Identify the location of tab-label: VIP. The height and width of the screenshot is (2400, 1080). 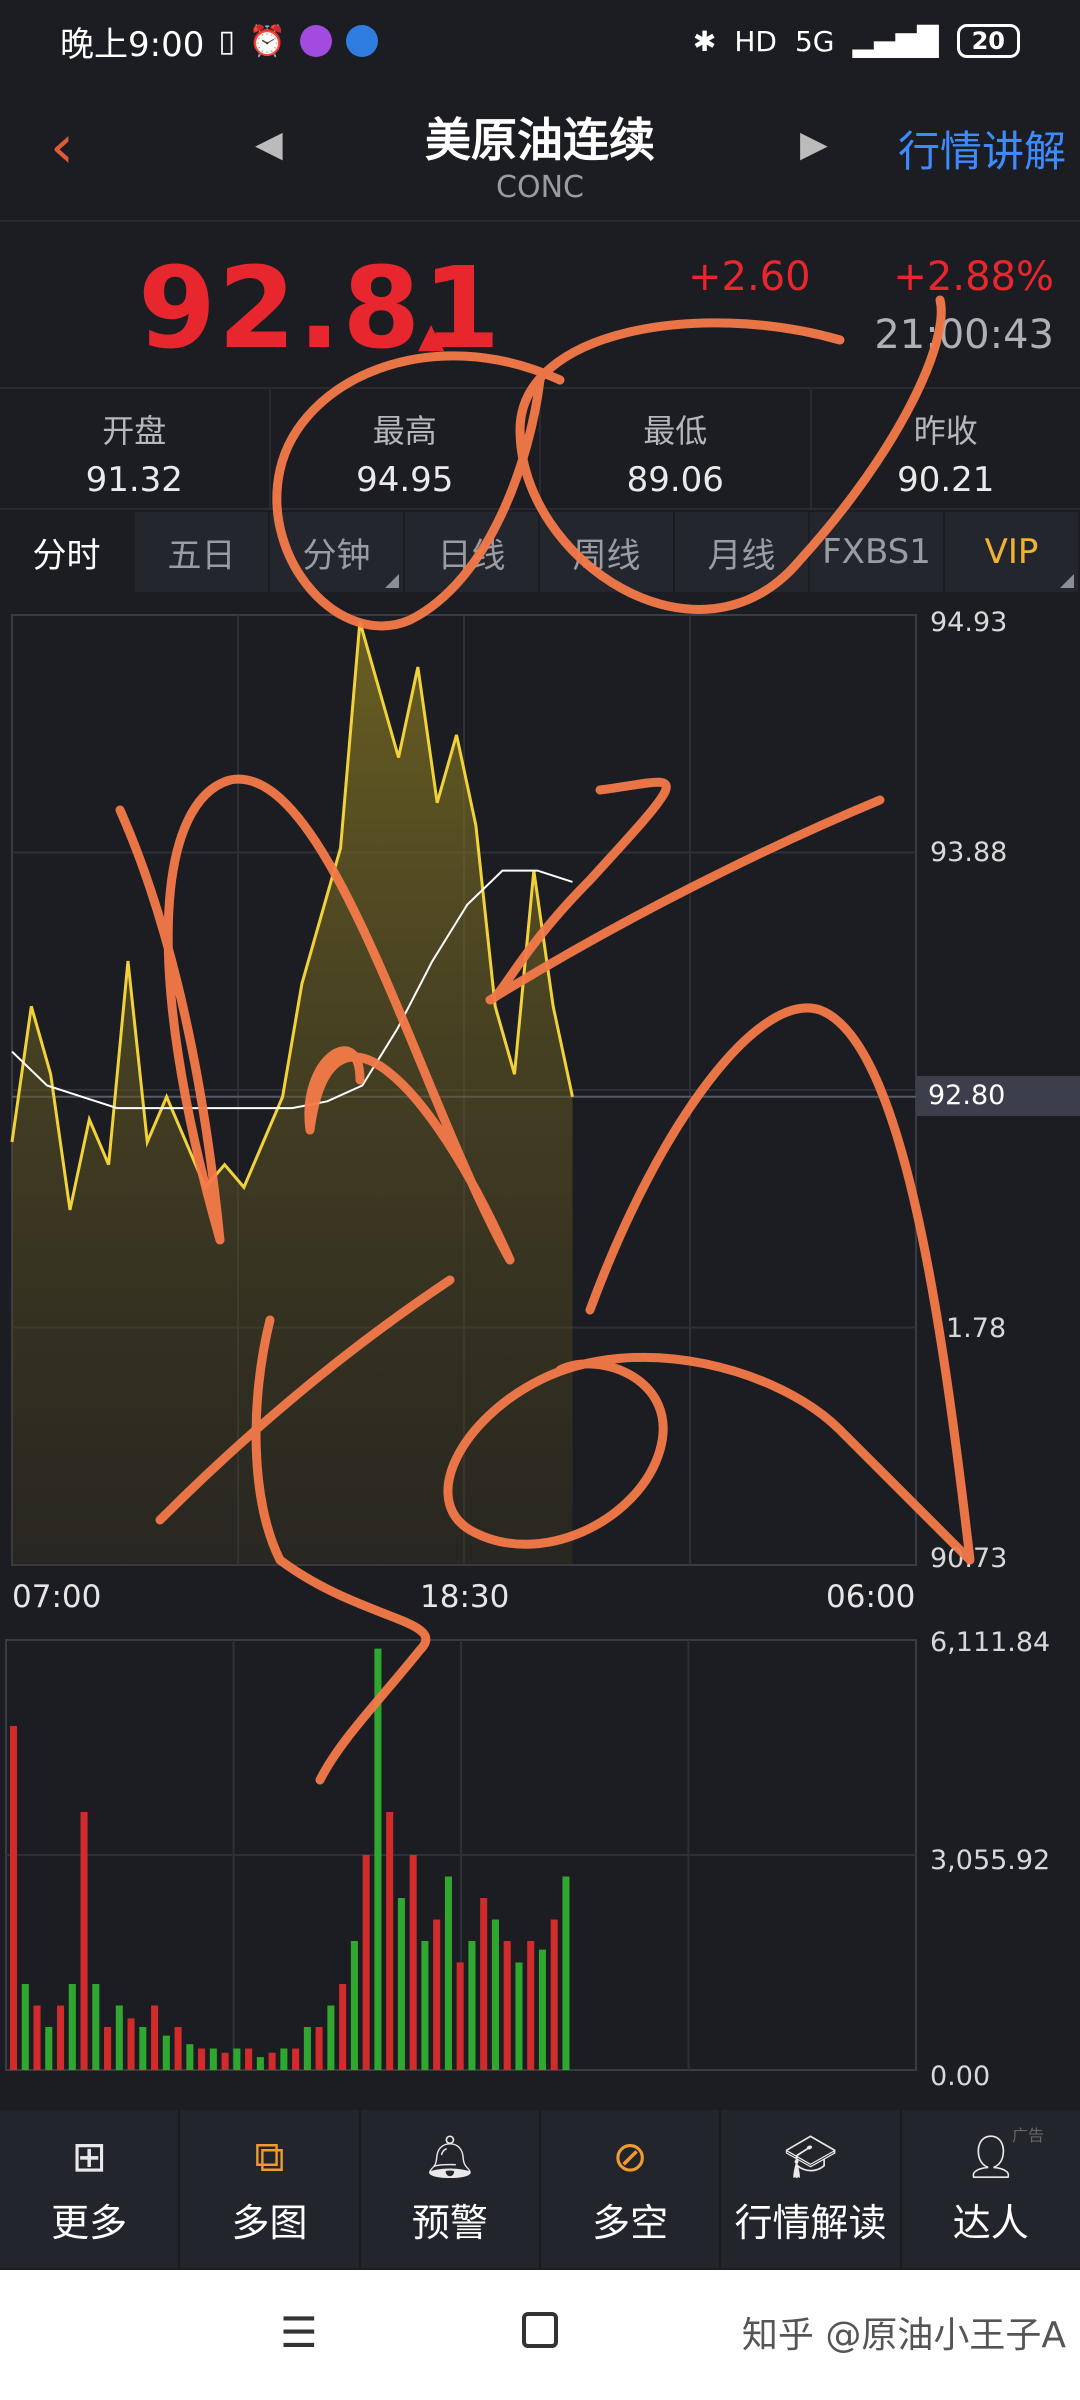
(1011, 552).